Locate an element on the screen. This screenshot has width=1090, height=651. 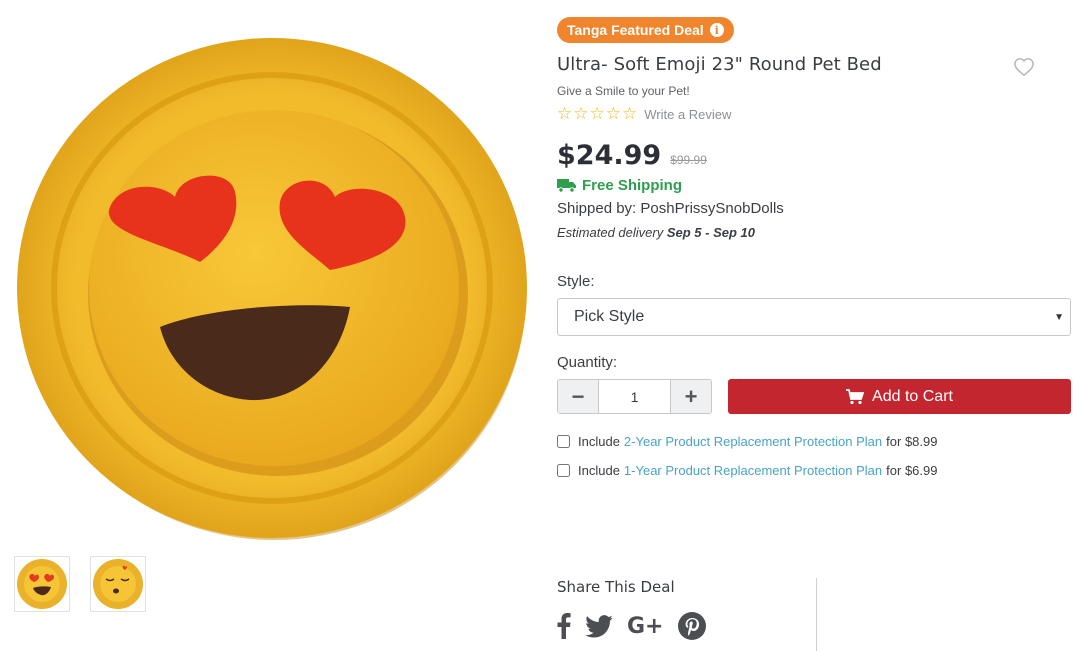
rating-row: ☆ ☆ ☆ ☆ ☆ Write a Review is located at coordinates (814, 113).